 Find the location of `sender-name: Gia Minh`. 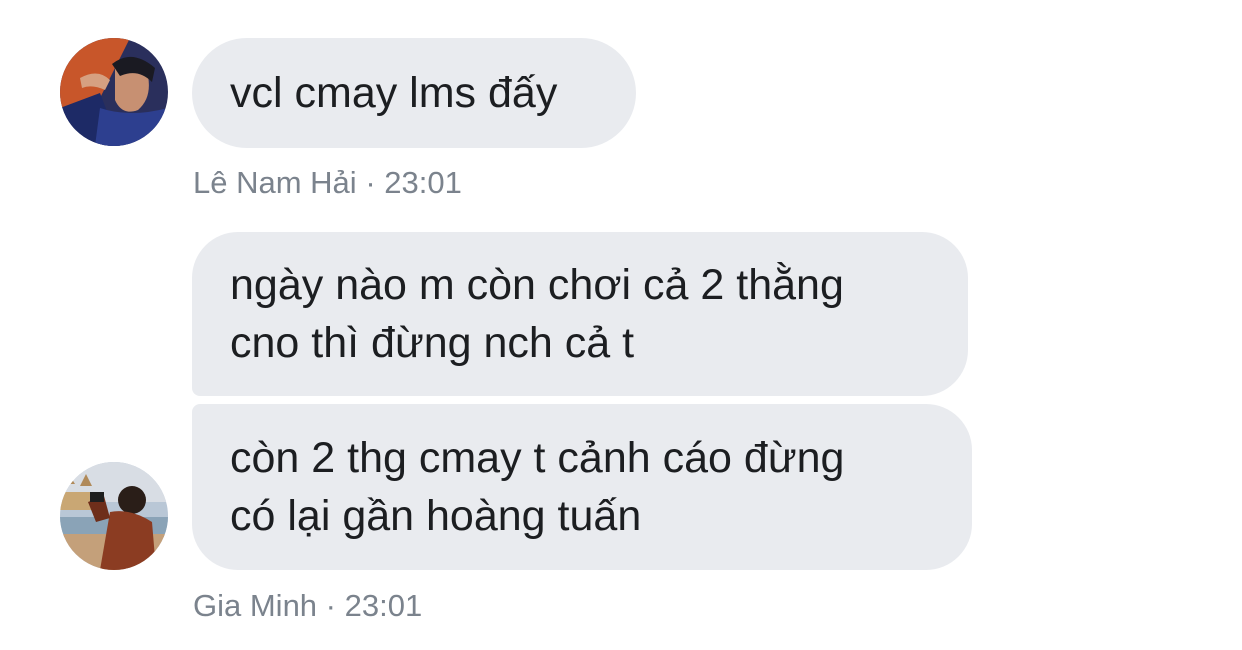

sender-name: Gia Minh is located at coordinates (255, 605).